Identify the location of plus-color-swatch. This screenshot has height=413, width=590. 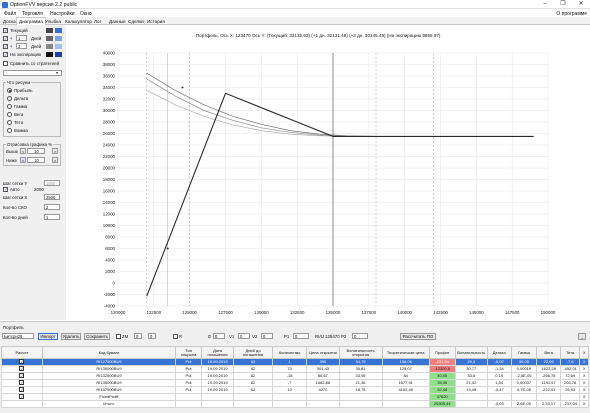
(49, 38).